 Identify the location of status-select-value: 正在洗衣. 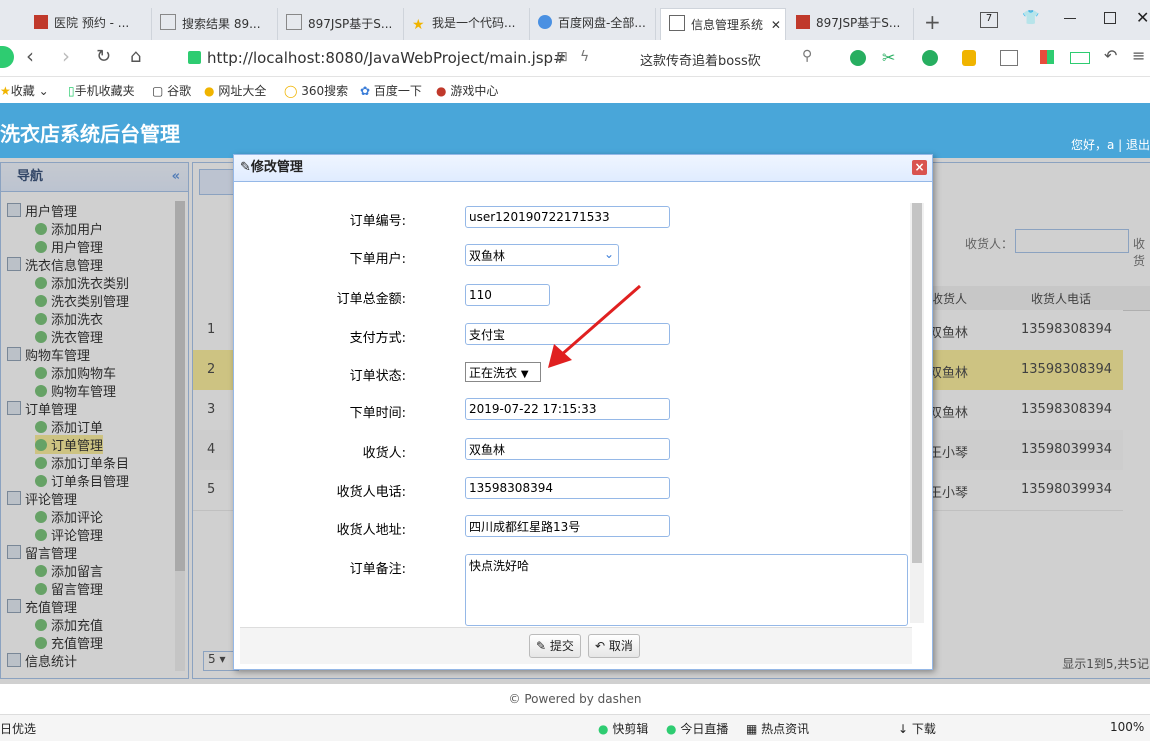
(493, 373).